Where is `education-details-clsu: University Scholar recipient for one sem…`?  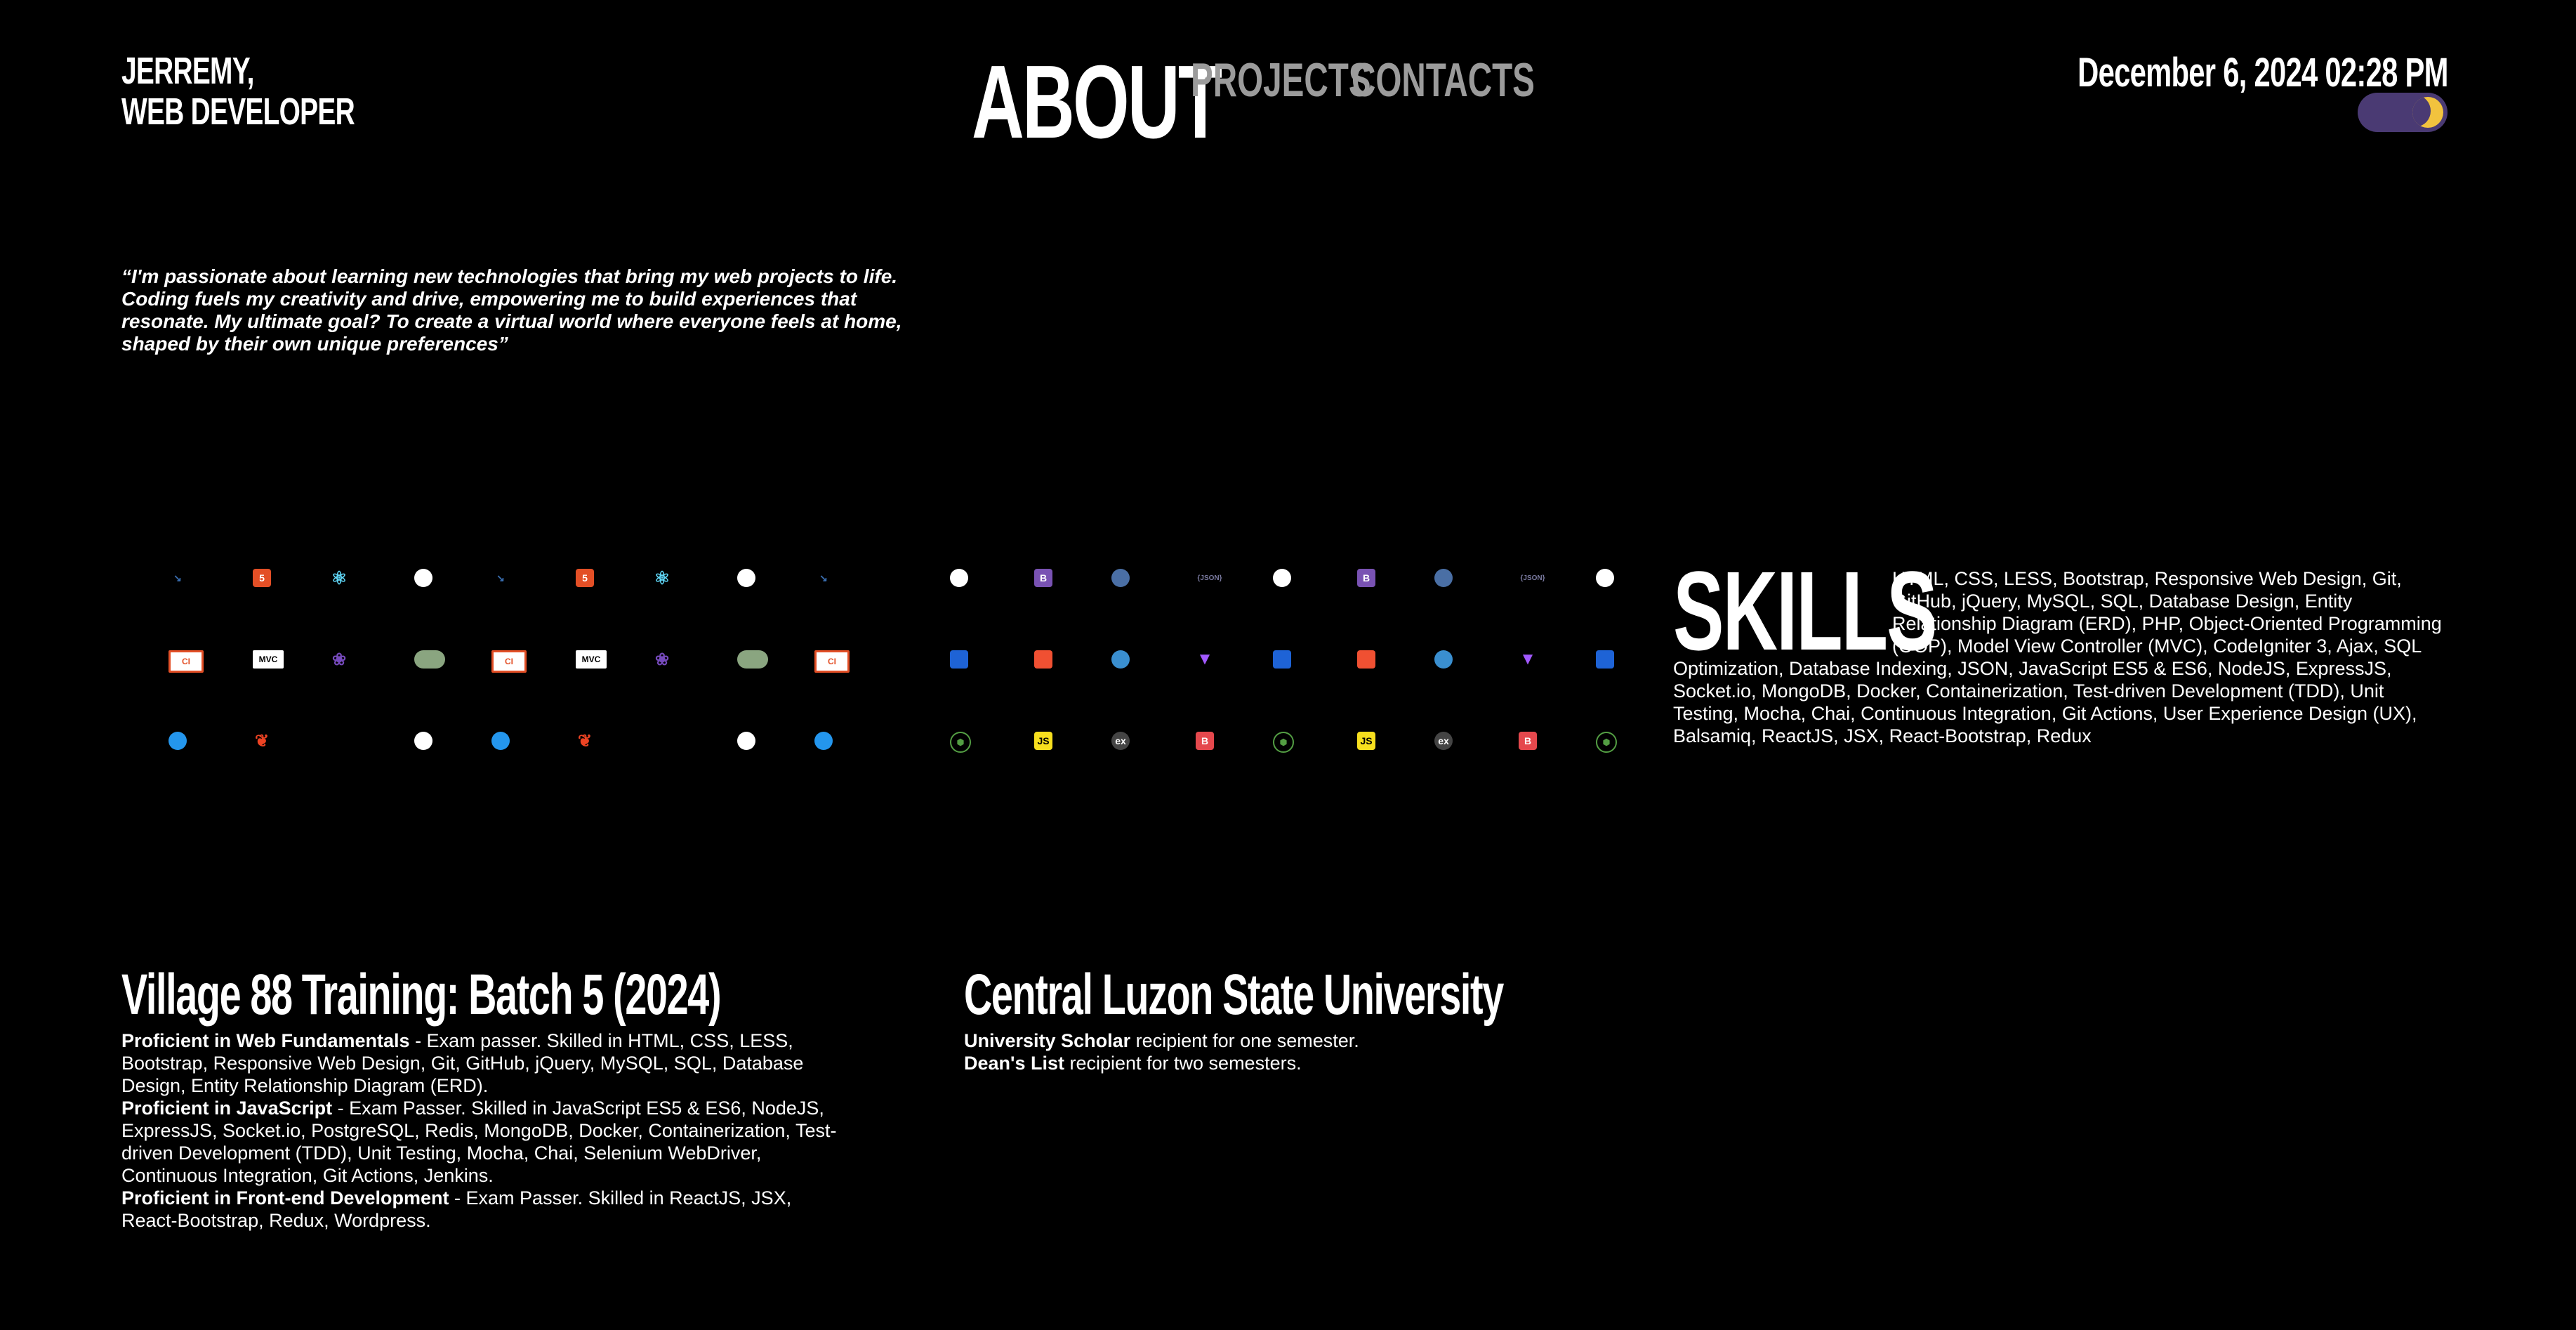
education-details-clsu: University Scholar recipient for one sem… is located at coordinates (1315, 1051).